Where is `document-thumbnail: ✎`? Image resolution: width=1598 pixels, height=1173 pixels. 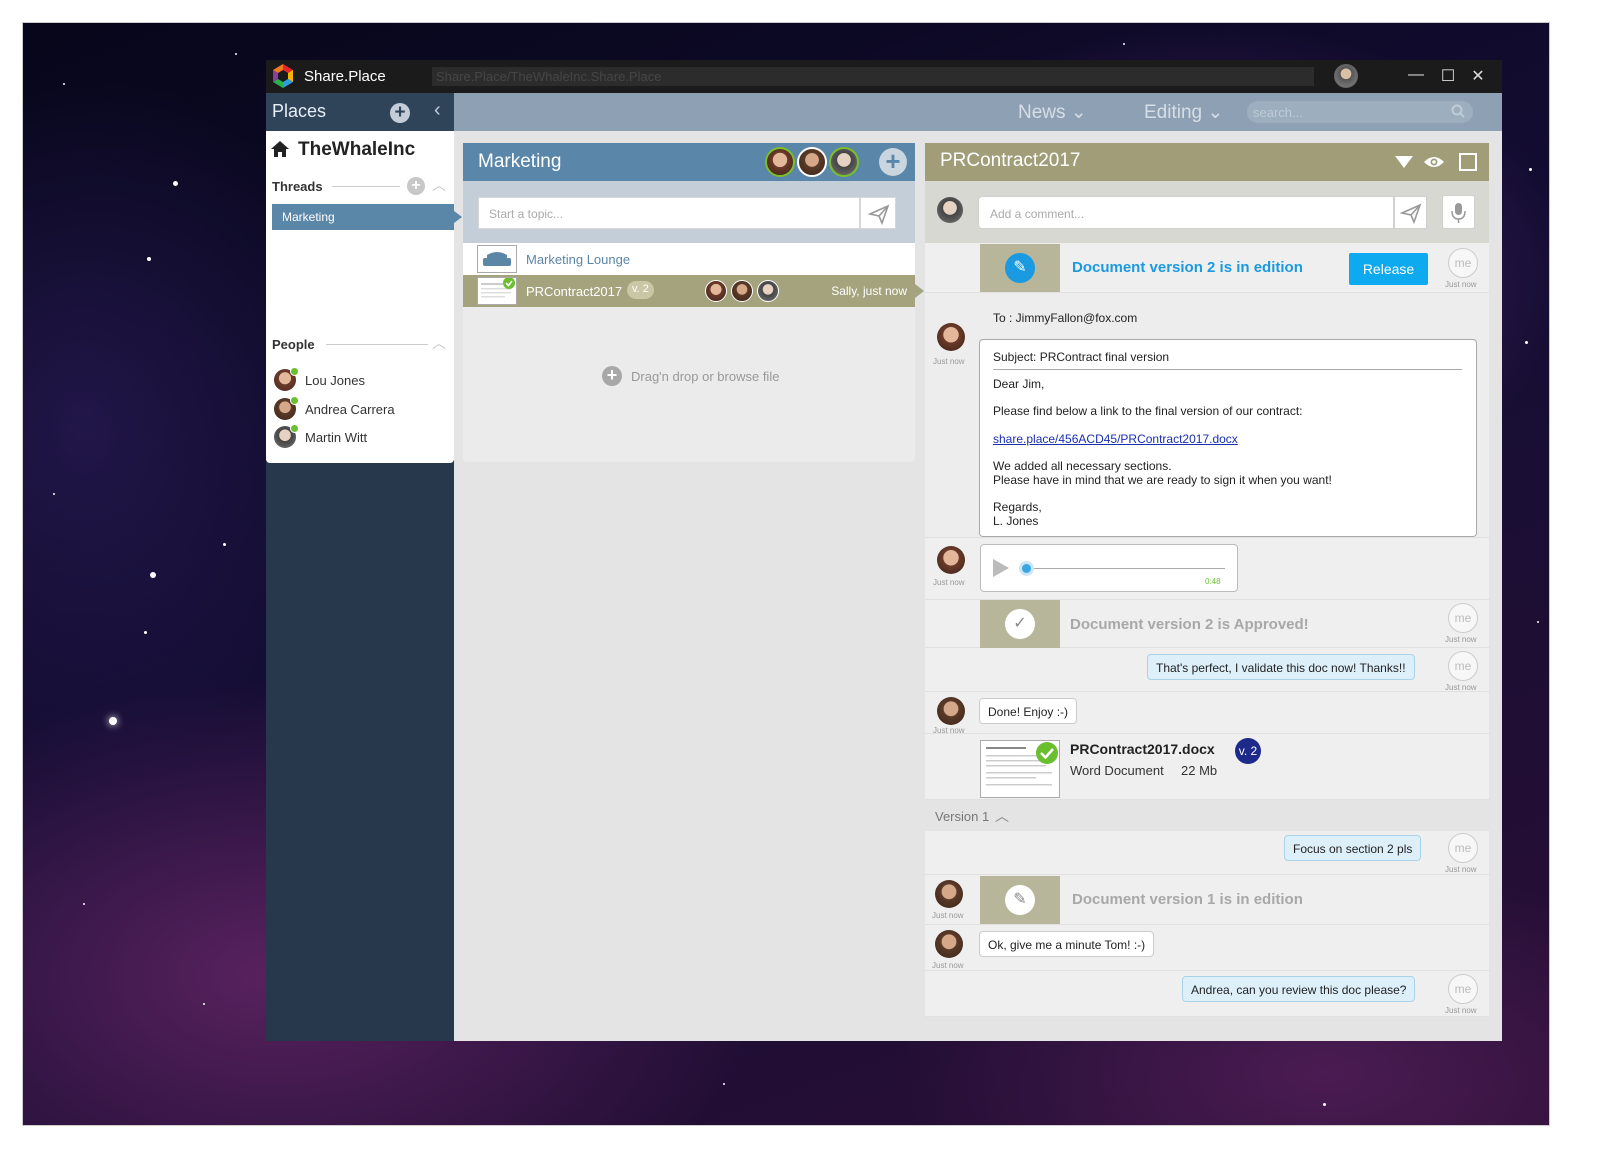
document-thumbnail: ✎ is located at coordinates (1020, 900).